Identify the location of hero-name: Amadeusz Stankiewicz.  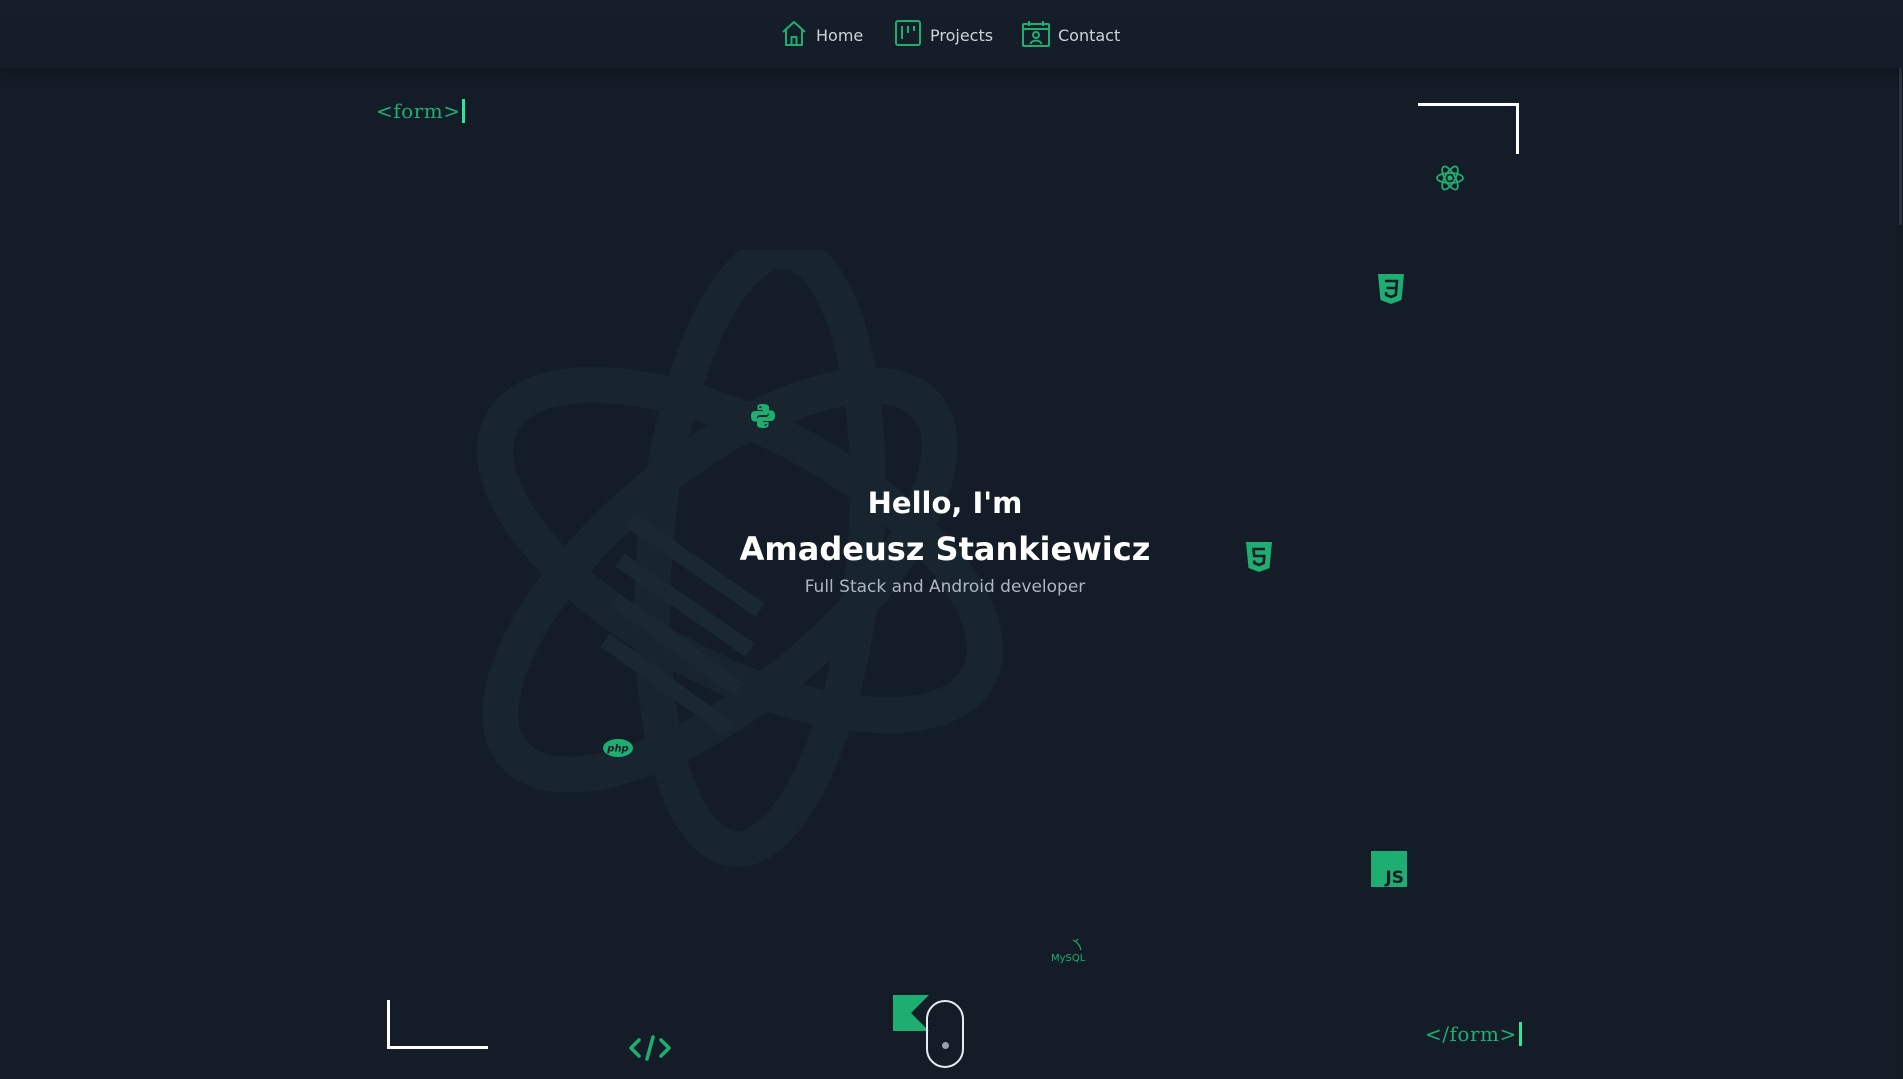
(945, 549).